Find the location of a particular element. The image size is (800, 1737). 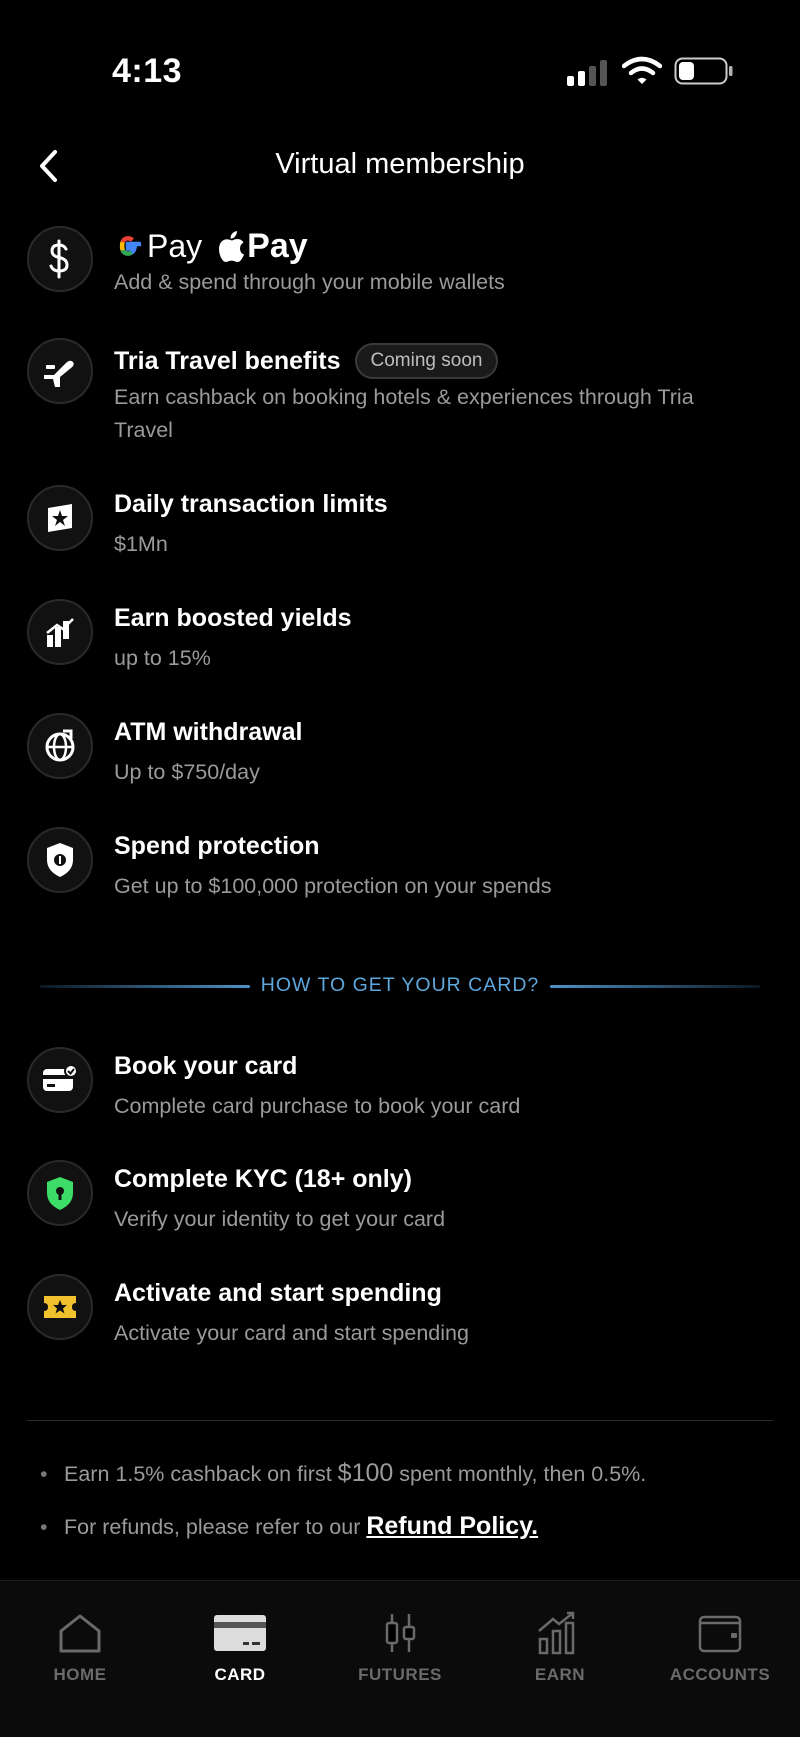

feature-desc: Add & spend through your mobile wallets is located at coordinates (309, 282).